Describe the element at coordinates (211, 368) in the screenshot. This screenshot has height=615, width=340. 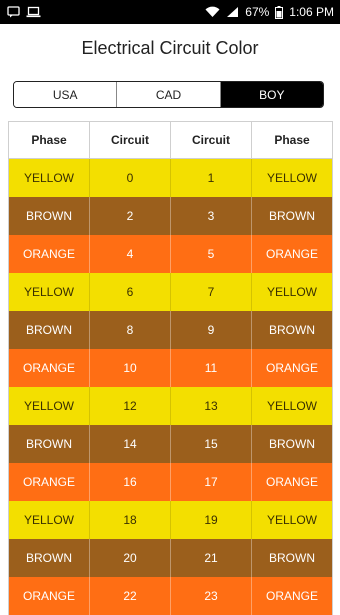
I see `right-circuit-cell: 11` at that location.